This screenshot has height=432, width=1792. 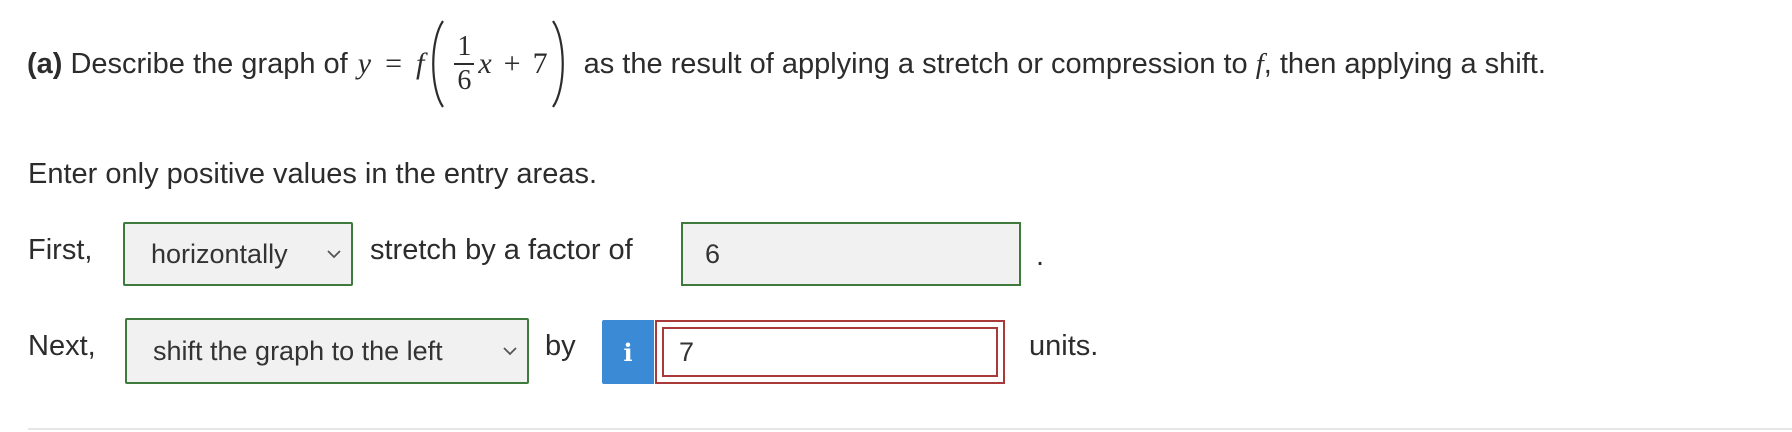 What do you see at coordinates (1259, 63) in the screenshot?
I see `func-ref: f` at bounding box center [1259, 63].